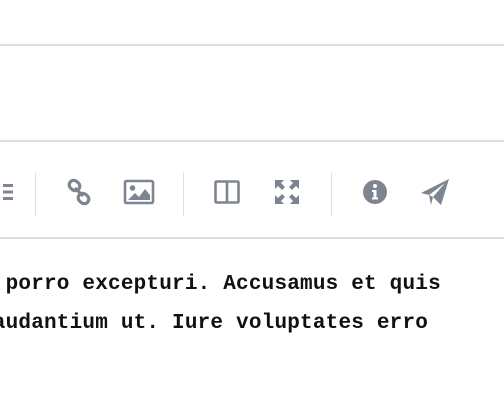 The height and width of the screenshot is (412, 504). What do you see at coordinates (375, 192) in the screenshot?
I see `info-icon` at bounding box center [375, 192].